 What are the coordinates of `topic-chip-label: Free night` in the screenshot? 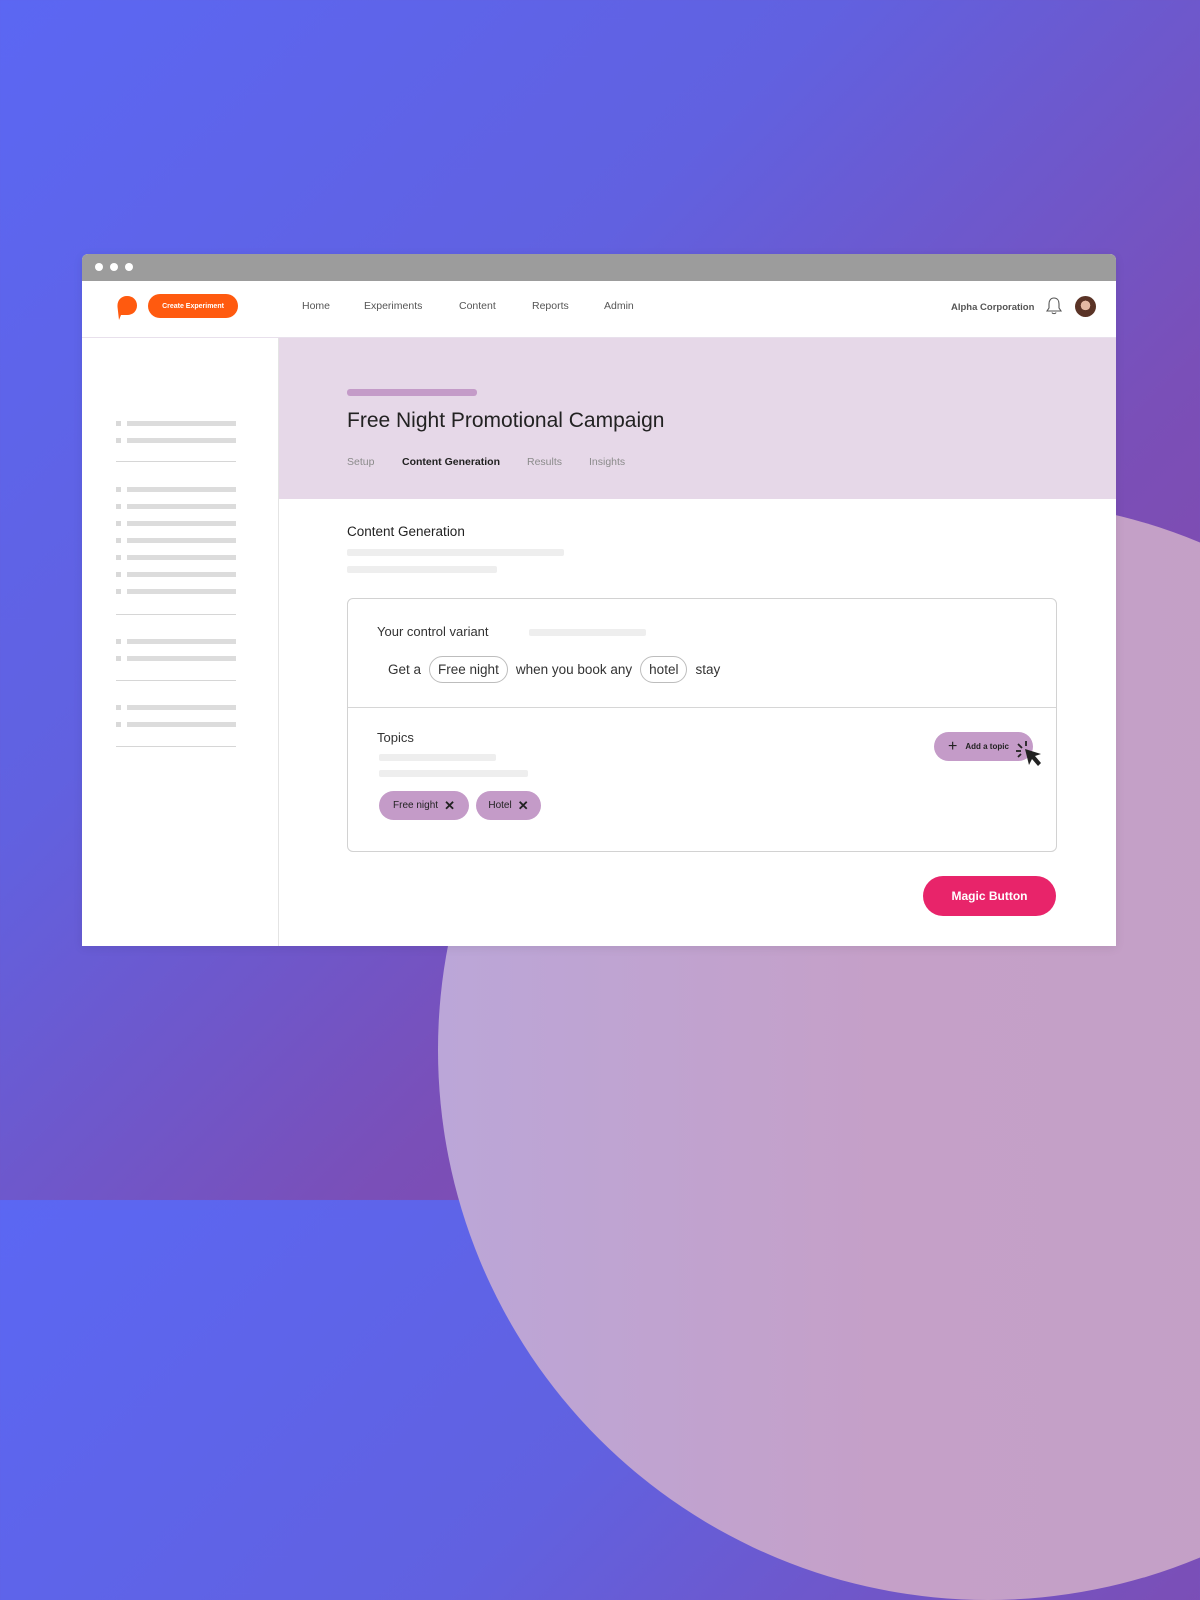 It's located at (416, 805).